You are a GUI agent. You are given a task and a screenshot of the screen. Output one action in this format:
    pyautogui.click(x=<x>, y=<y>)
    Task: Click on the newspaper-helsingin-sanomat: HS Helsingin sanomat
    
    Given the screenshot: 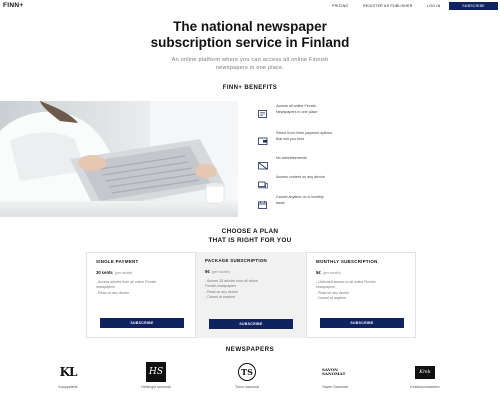 What is the action you would take?
    pyautogui.click(x=156, y=375)
    